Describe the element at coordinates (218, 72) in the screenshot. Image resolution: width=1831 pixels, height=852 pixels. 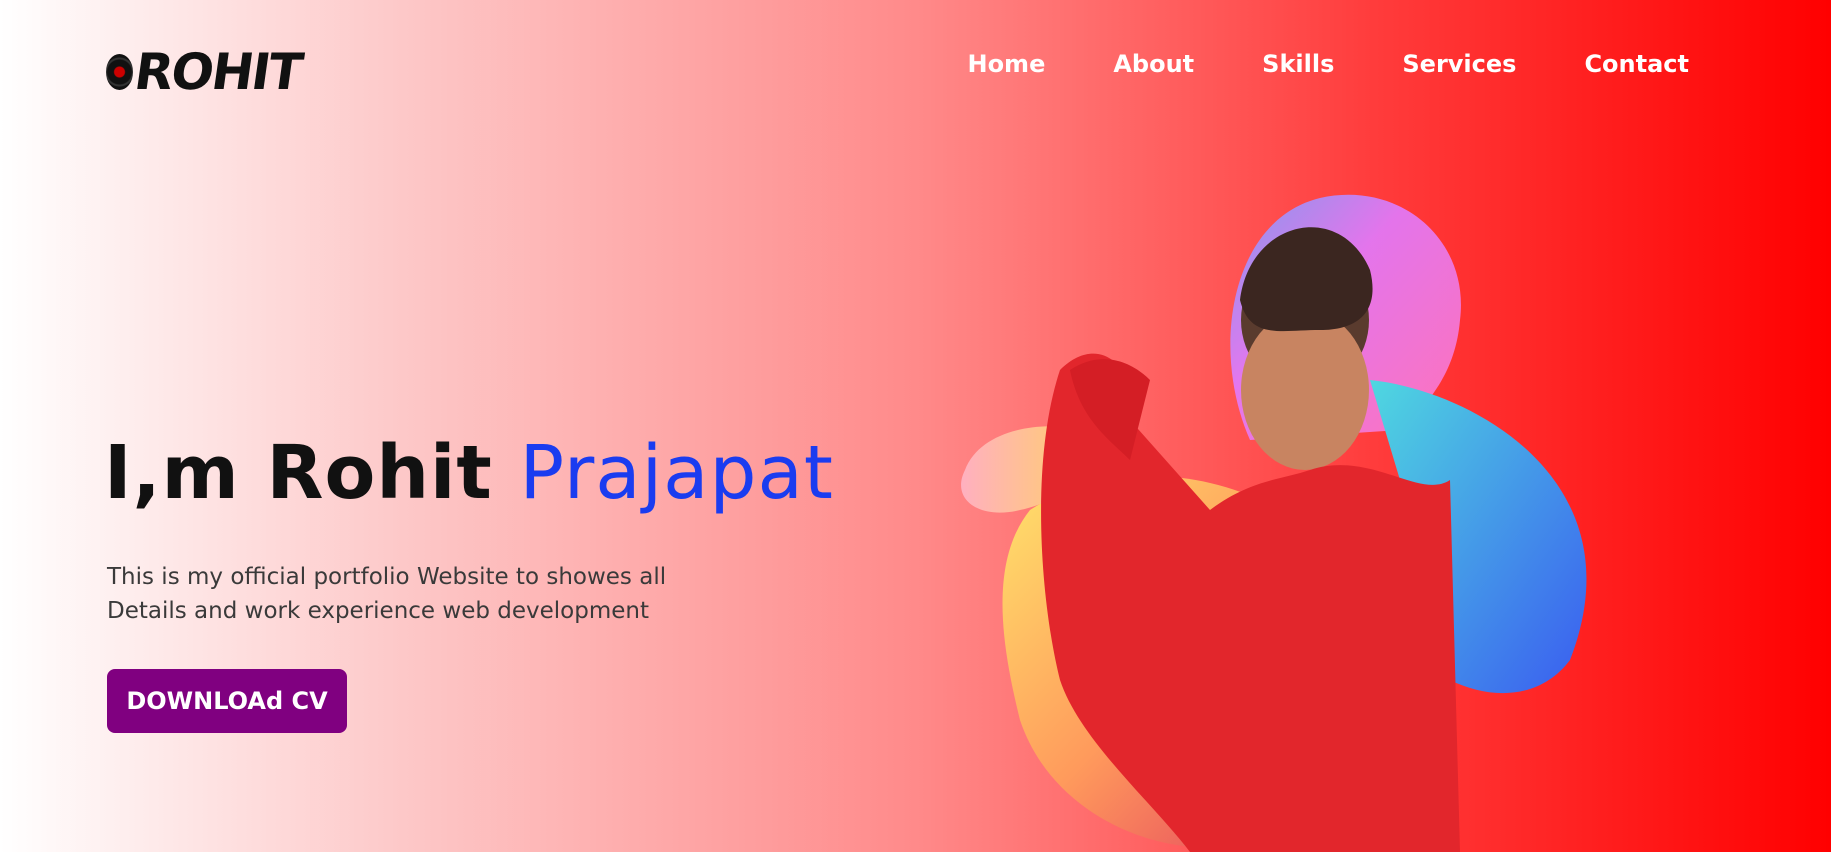
I see `logo-text: ROHIT` at that location.